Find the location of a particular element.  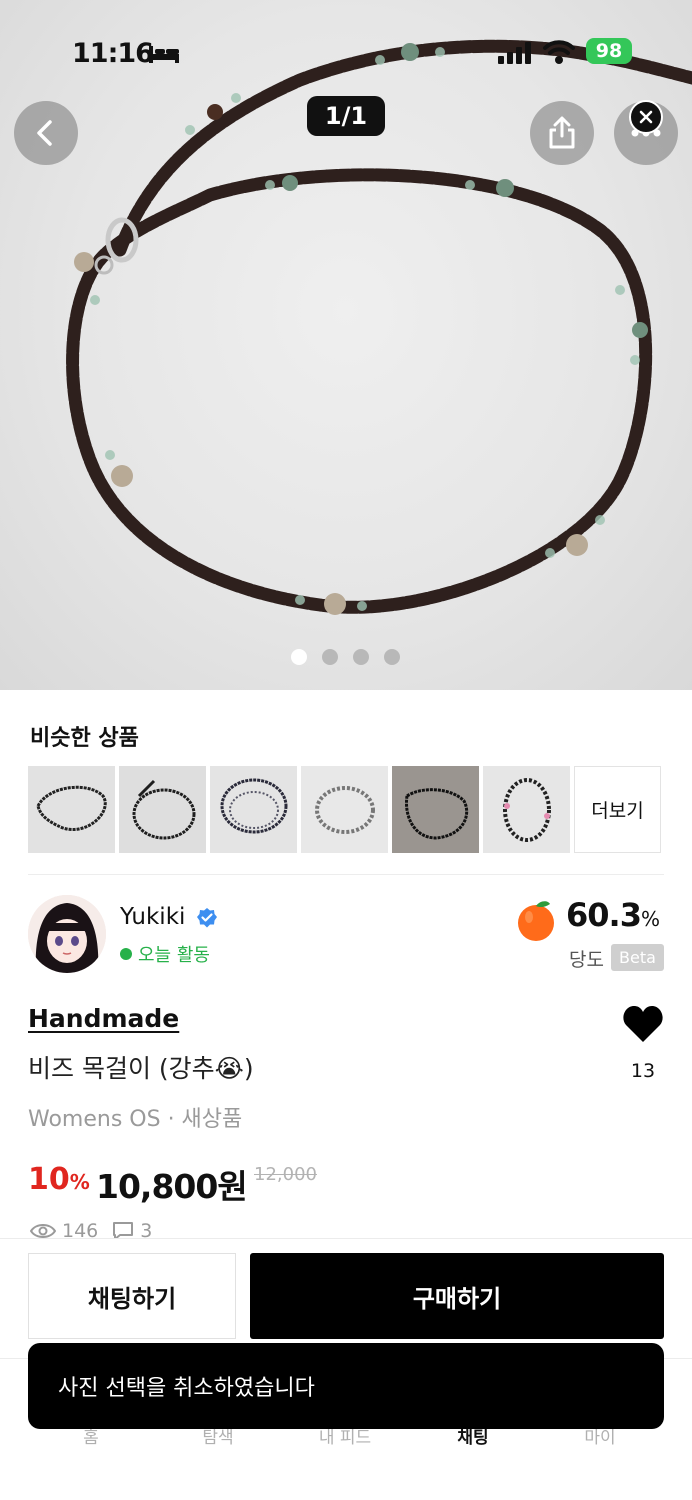

discount-rate: 10% is located at coordinates (59, 1179).